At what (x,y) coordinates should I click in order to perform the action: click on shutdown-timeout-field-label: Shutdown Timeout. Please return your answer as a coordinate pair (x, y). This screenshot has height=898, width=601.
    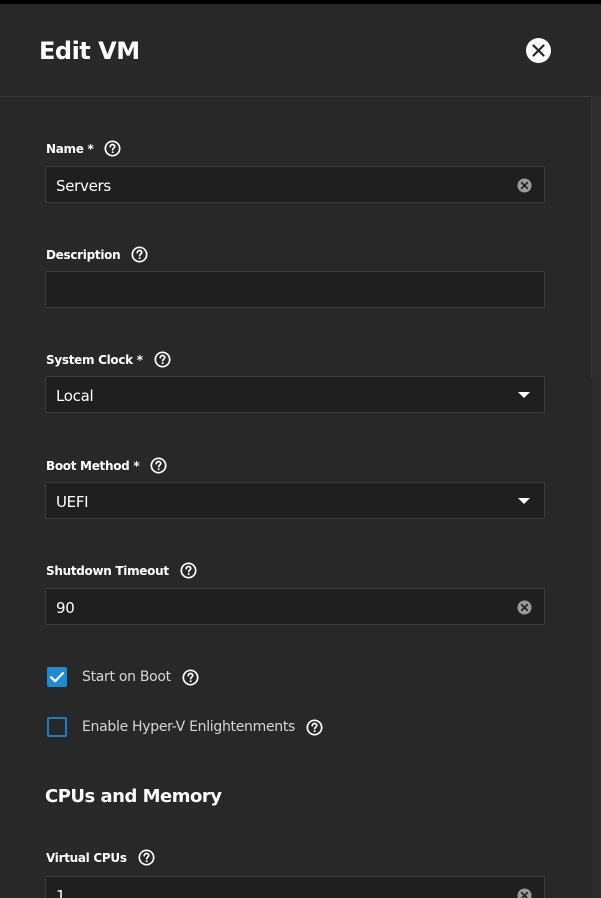
    Looking at the image, I should click on (121, 570).